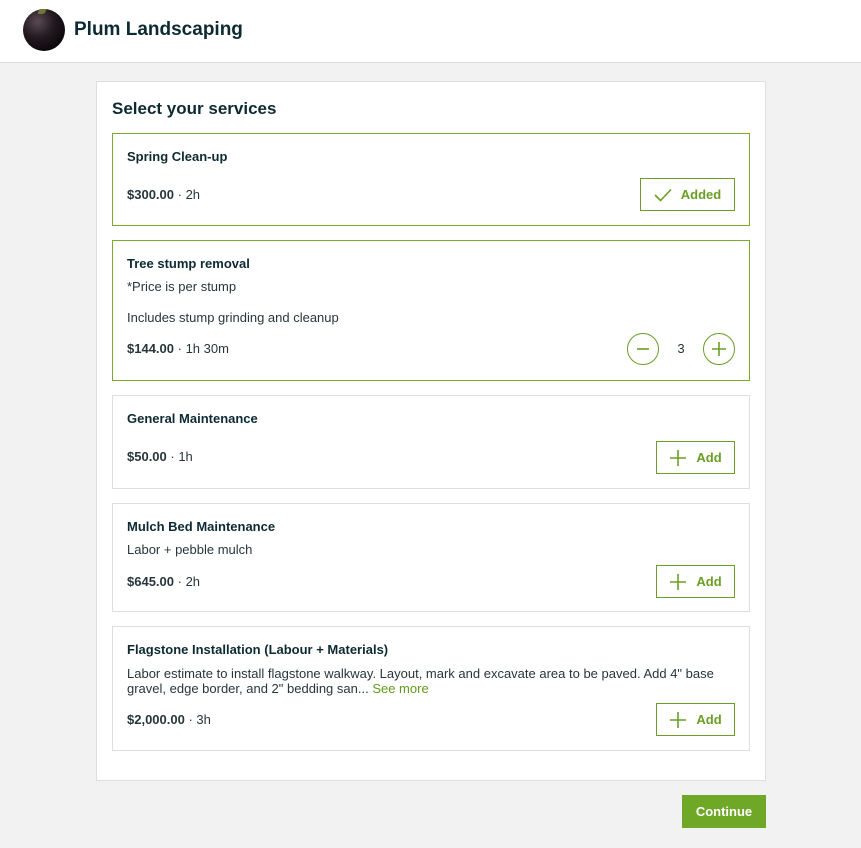 Image resolution: width=861 pixels, height=848 pixels. I want to click on service-card-general-maintenance: General Maintenance $50.00 · 1h Add, so click(431, 442).